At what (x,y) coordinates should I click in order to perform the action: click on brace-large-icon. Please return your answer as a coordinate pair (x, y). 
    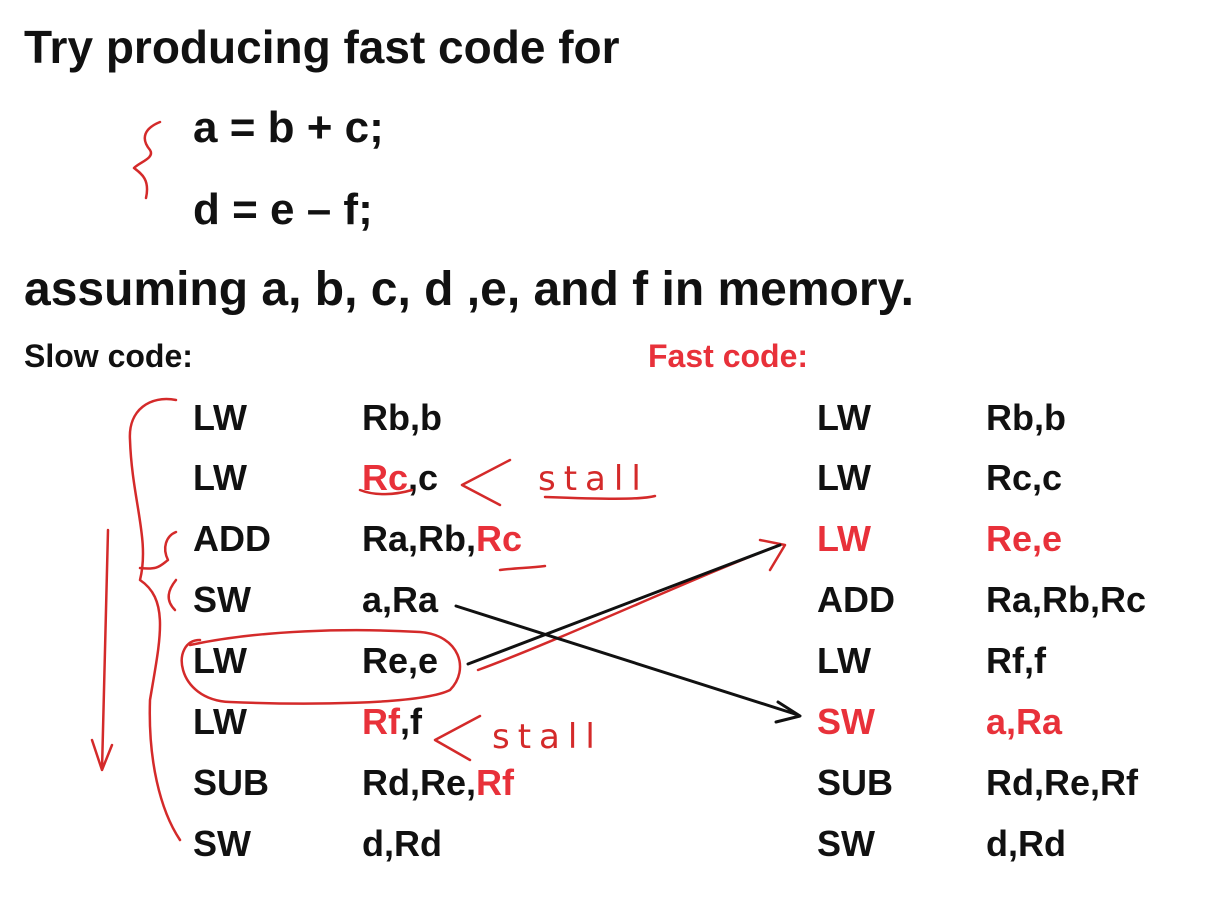
    Looking at the image, I should click on (155, 619).